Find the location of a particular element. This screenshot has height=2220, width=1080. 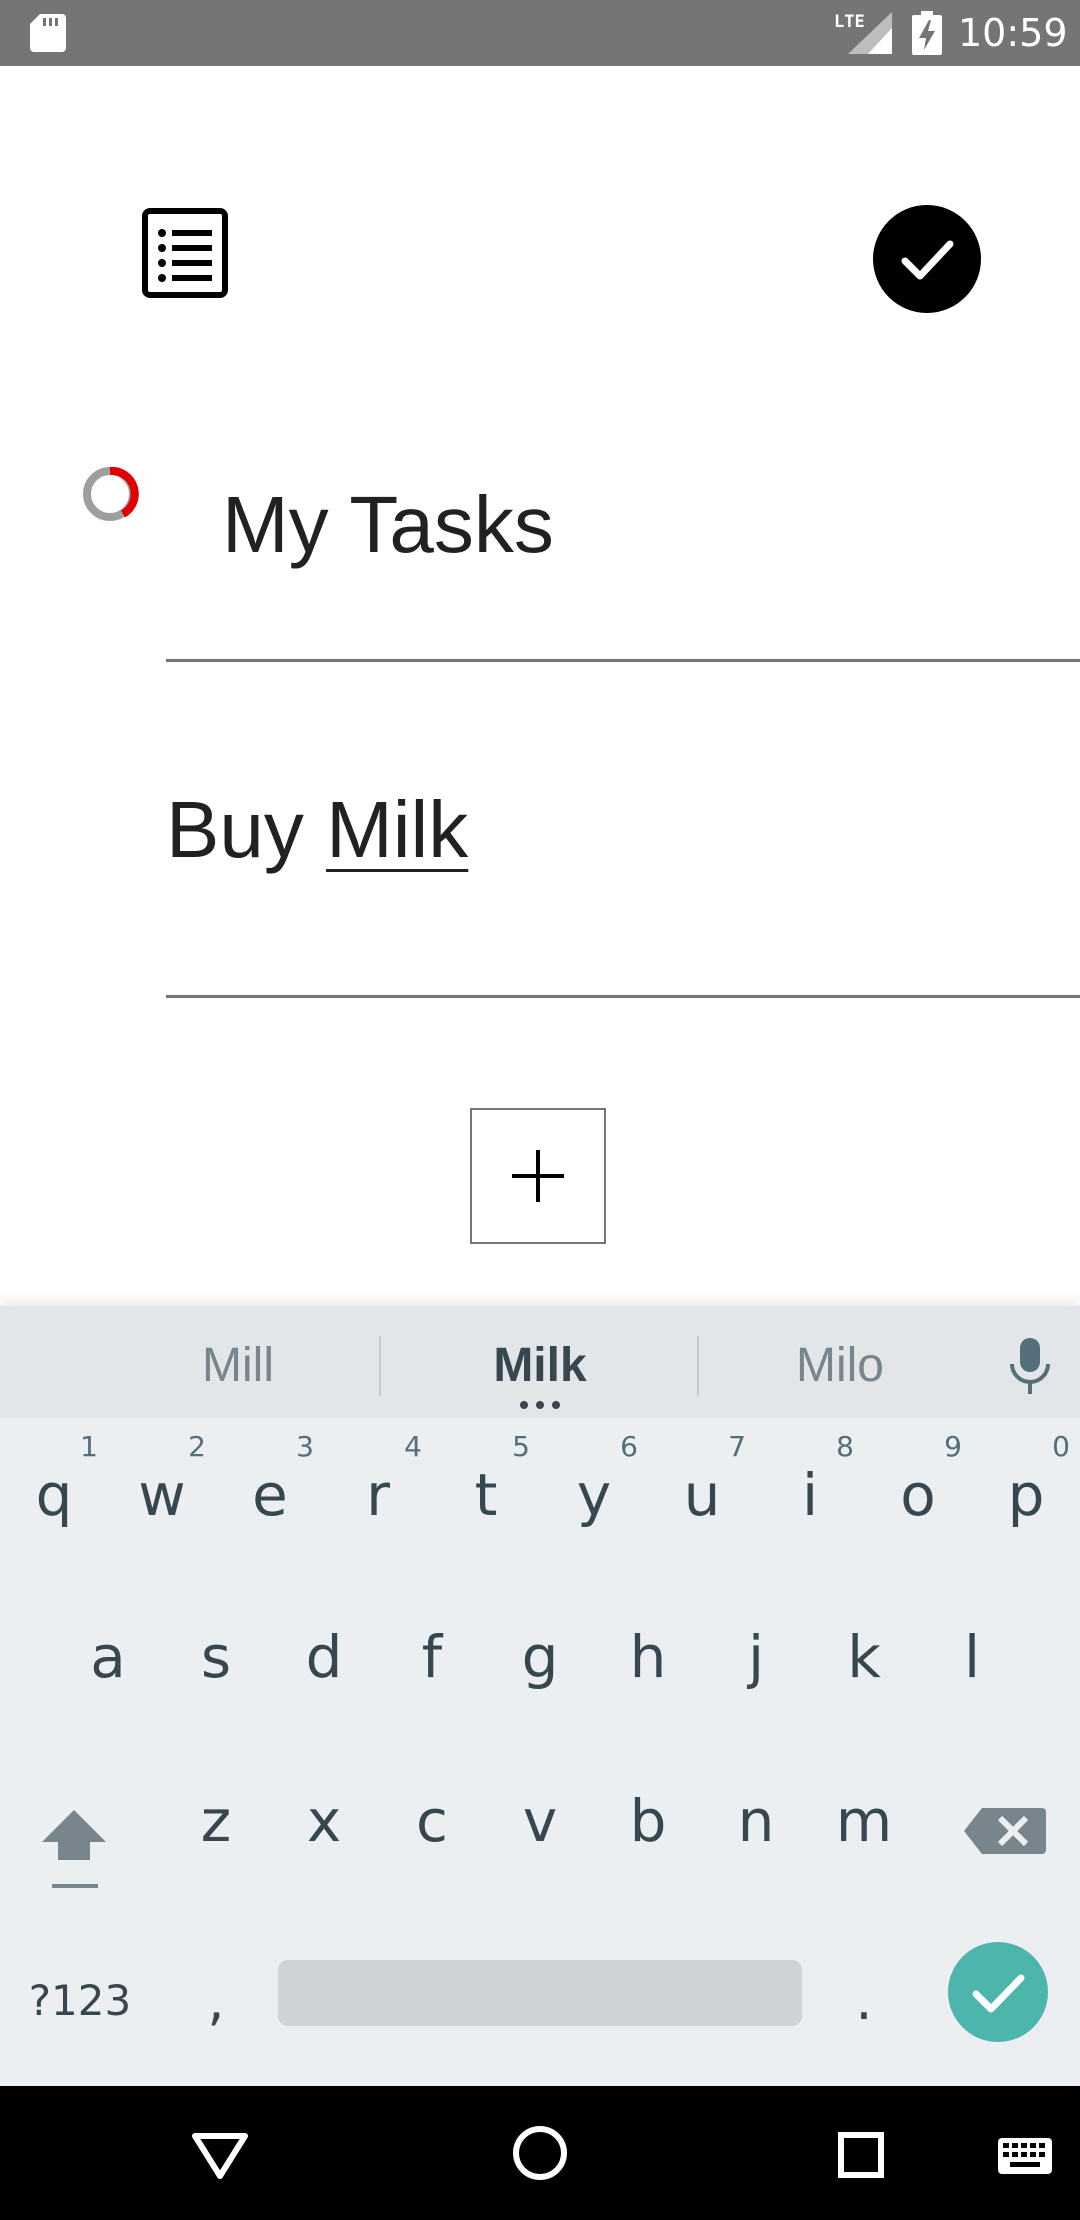

key: j is located at coordinates (756, 1662).